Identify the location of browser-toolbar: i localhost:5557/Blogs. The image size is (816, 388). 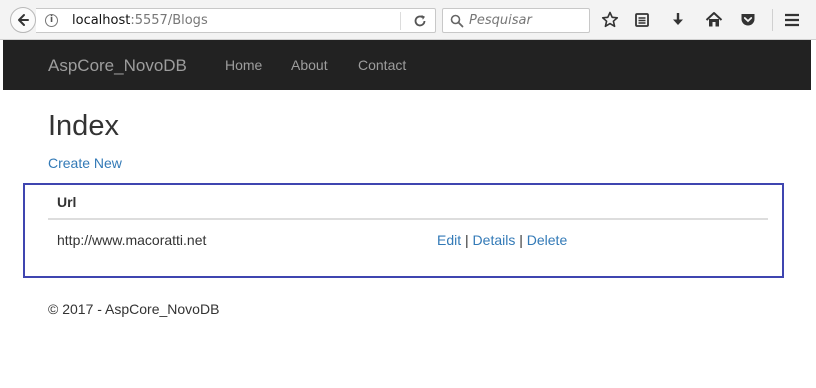
(408, 20).